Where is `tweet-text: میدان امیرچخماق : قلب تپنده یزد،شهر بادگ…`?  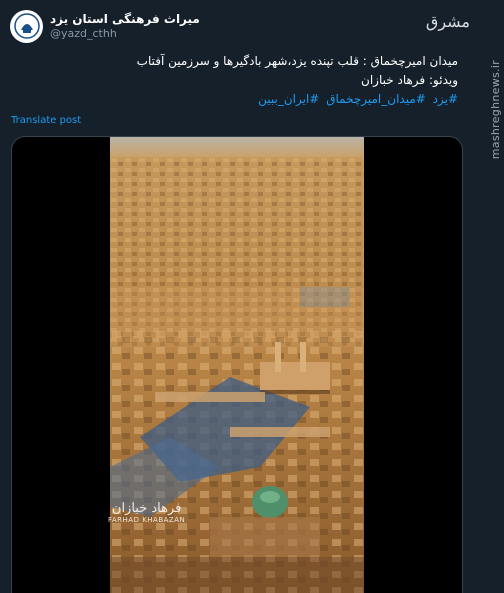 tweet-text: میدان امیرچخماق : قلب تپنده یزد،شهر بادگ… is located at coordinates (248, 80).